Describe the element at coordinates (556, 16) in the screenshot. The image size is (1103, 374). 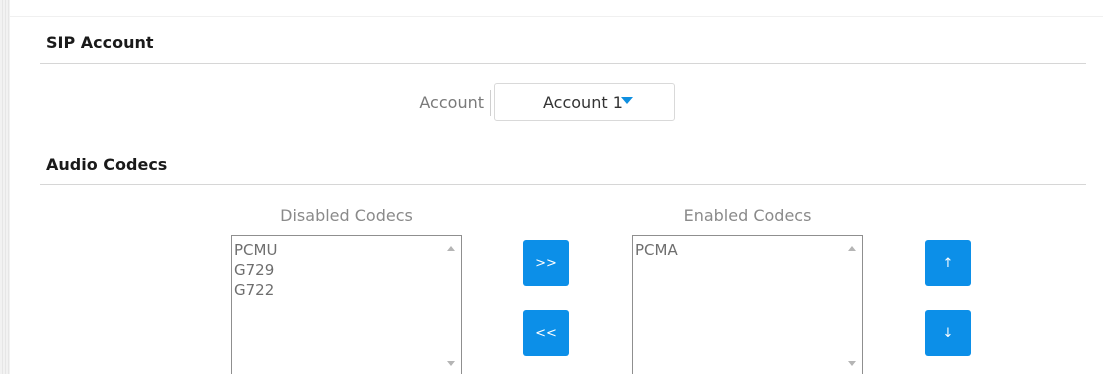
I see `top-divider` at that location.